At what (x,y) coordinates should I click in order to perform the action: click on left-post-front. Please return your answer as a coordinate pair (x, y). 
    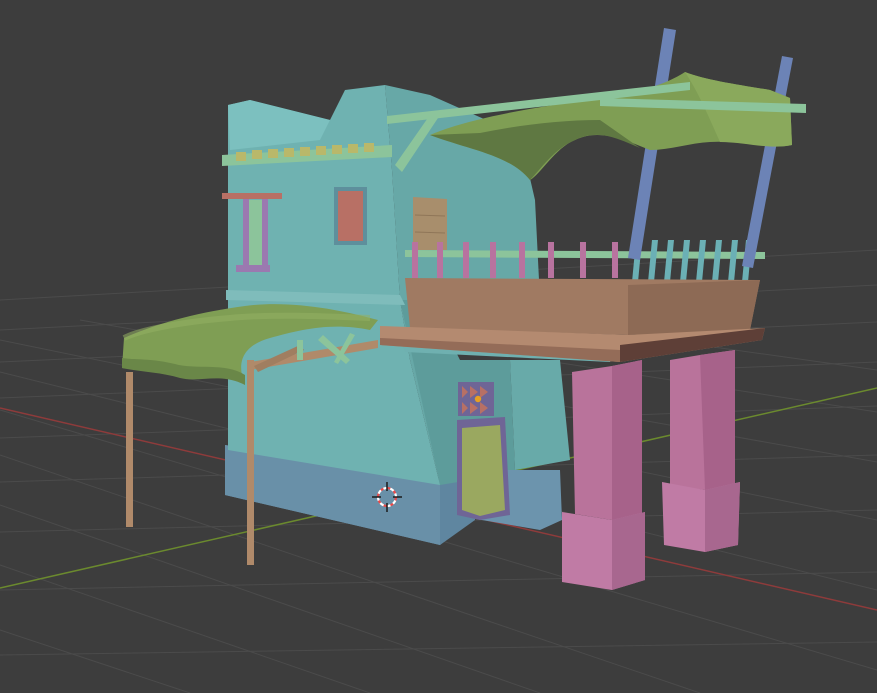
    Looking at the image, I should click on (250, 462).